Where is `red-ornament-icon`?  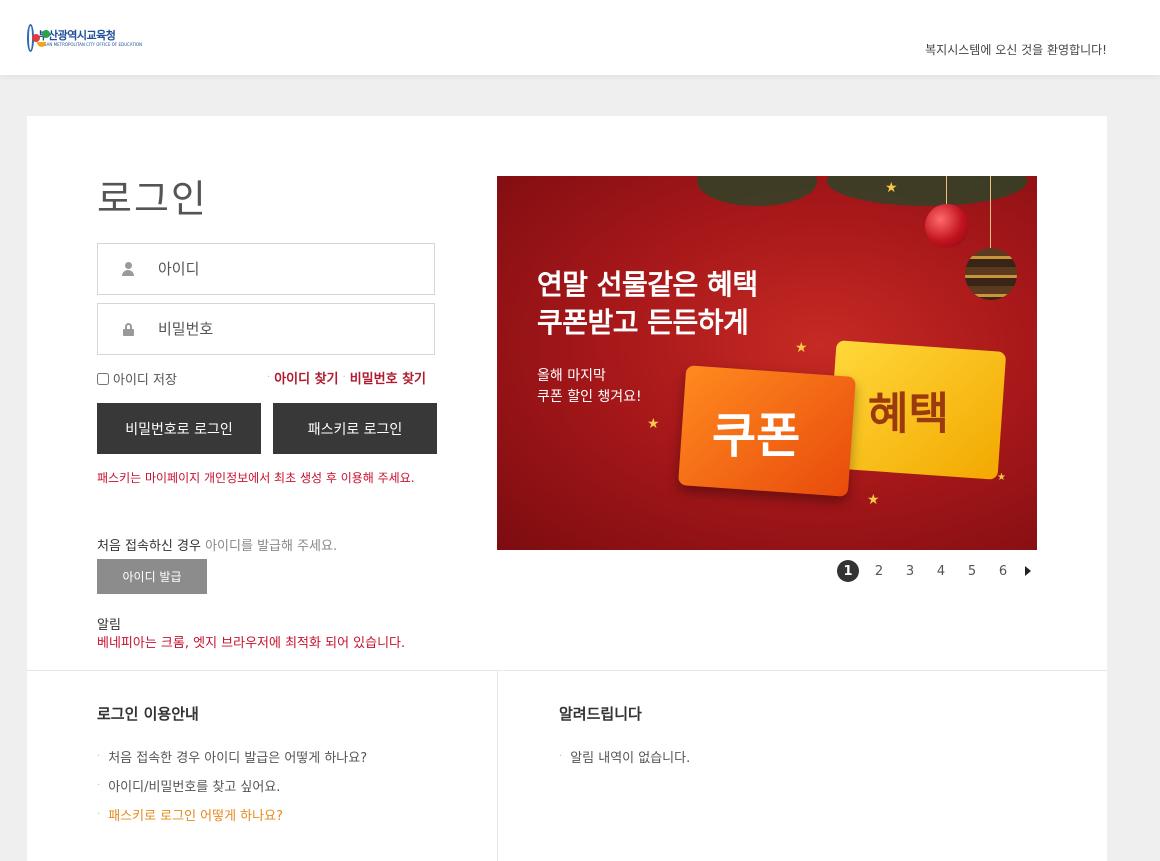
red-ornament-icon is located at coordinates (947, 226).